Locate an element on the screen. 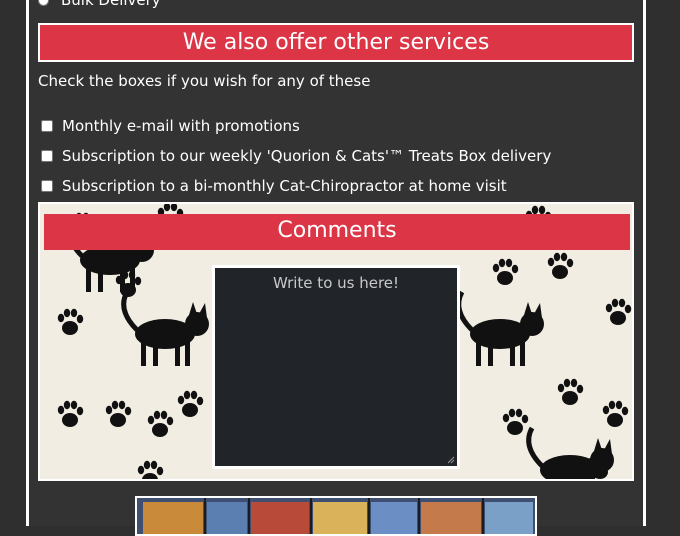 The image size is (680, 536). bulk-delivery-option: Bulk Delivery is located at coordinates (99, 5).